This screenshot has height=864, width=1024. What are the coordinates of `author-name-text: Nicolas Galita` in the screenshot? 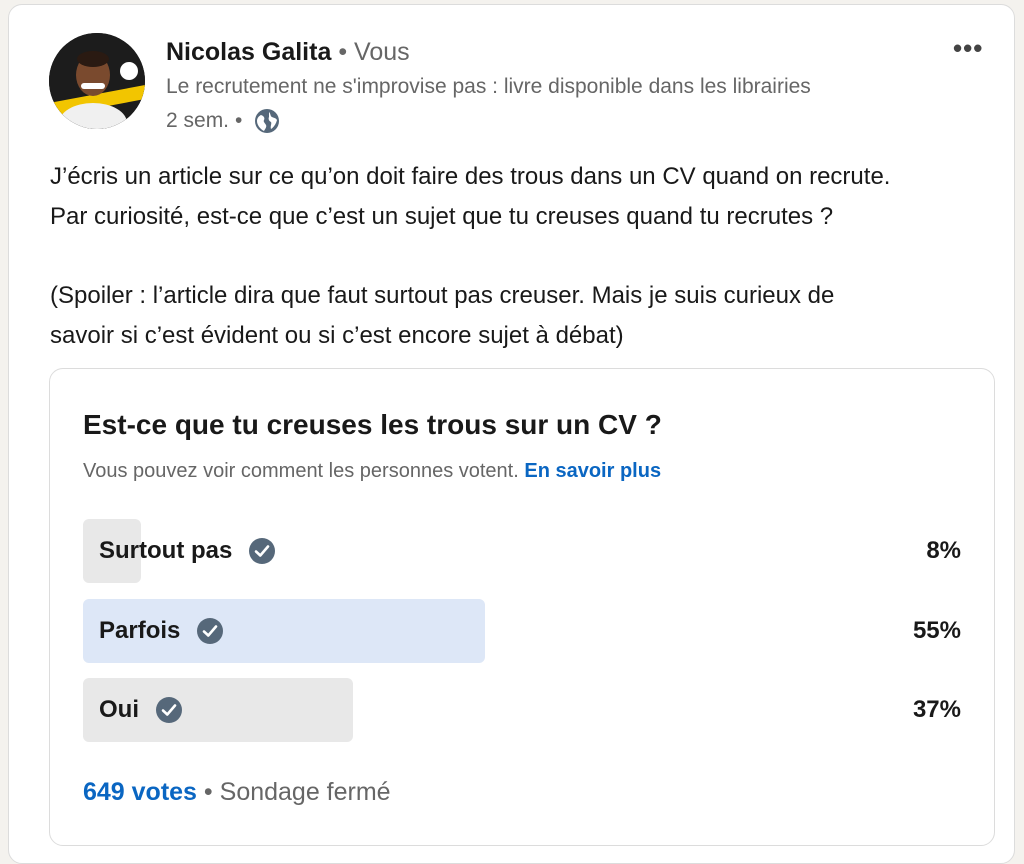 It's located at (248, 52).